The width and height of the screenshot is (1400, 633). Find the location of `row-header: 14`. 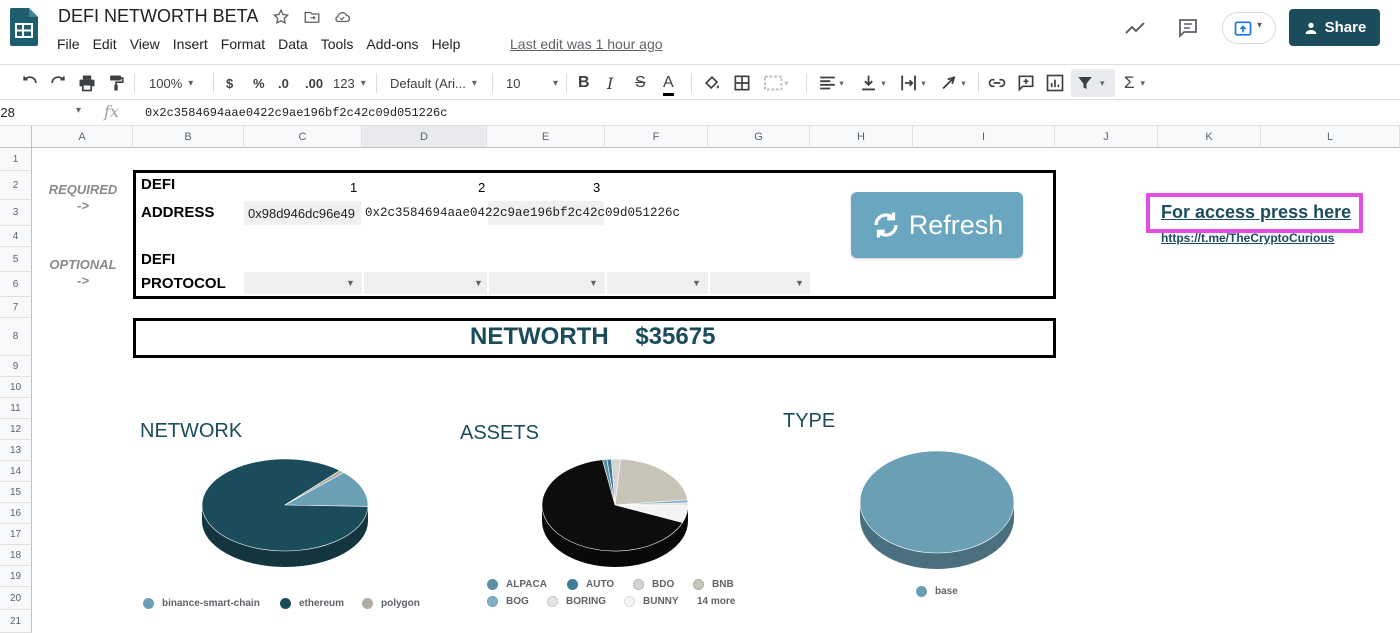

row-header: 14 is located at coordinates (16, 471).